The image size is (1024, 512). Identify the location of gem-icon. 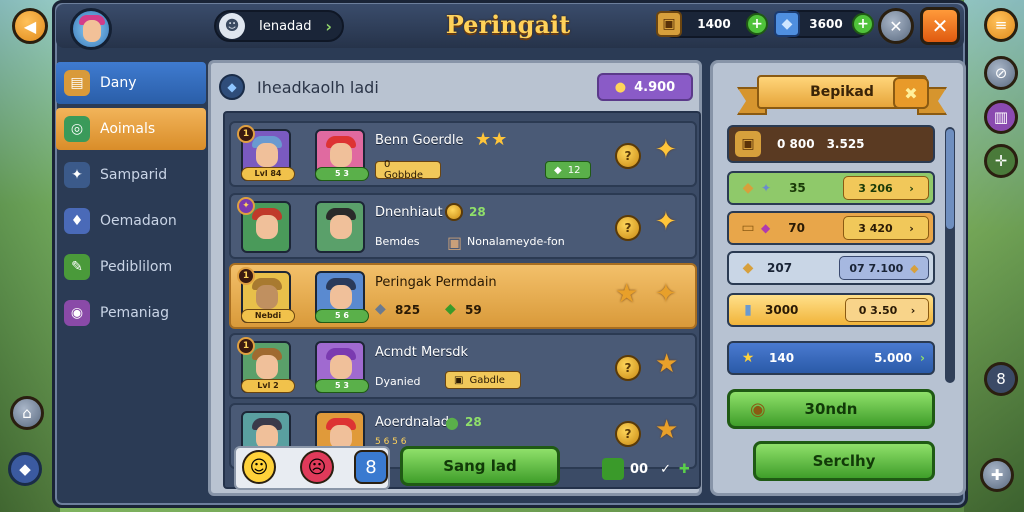
(613, 469).